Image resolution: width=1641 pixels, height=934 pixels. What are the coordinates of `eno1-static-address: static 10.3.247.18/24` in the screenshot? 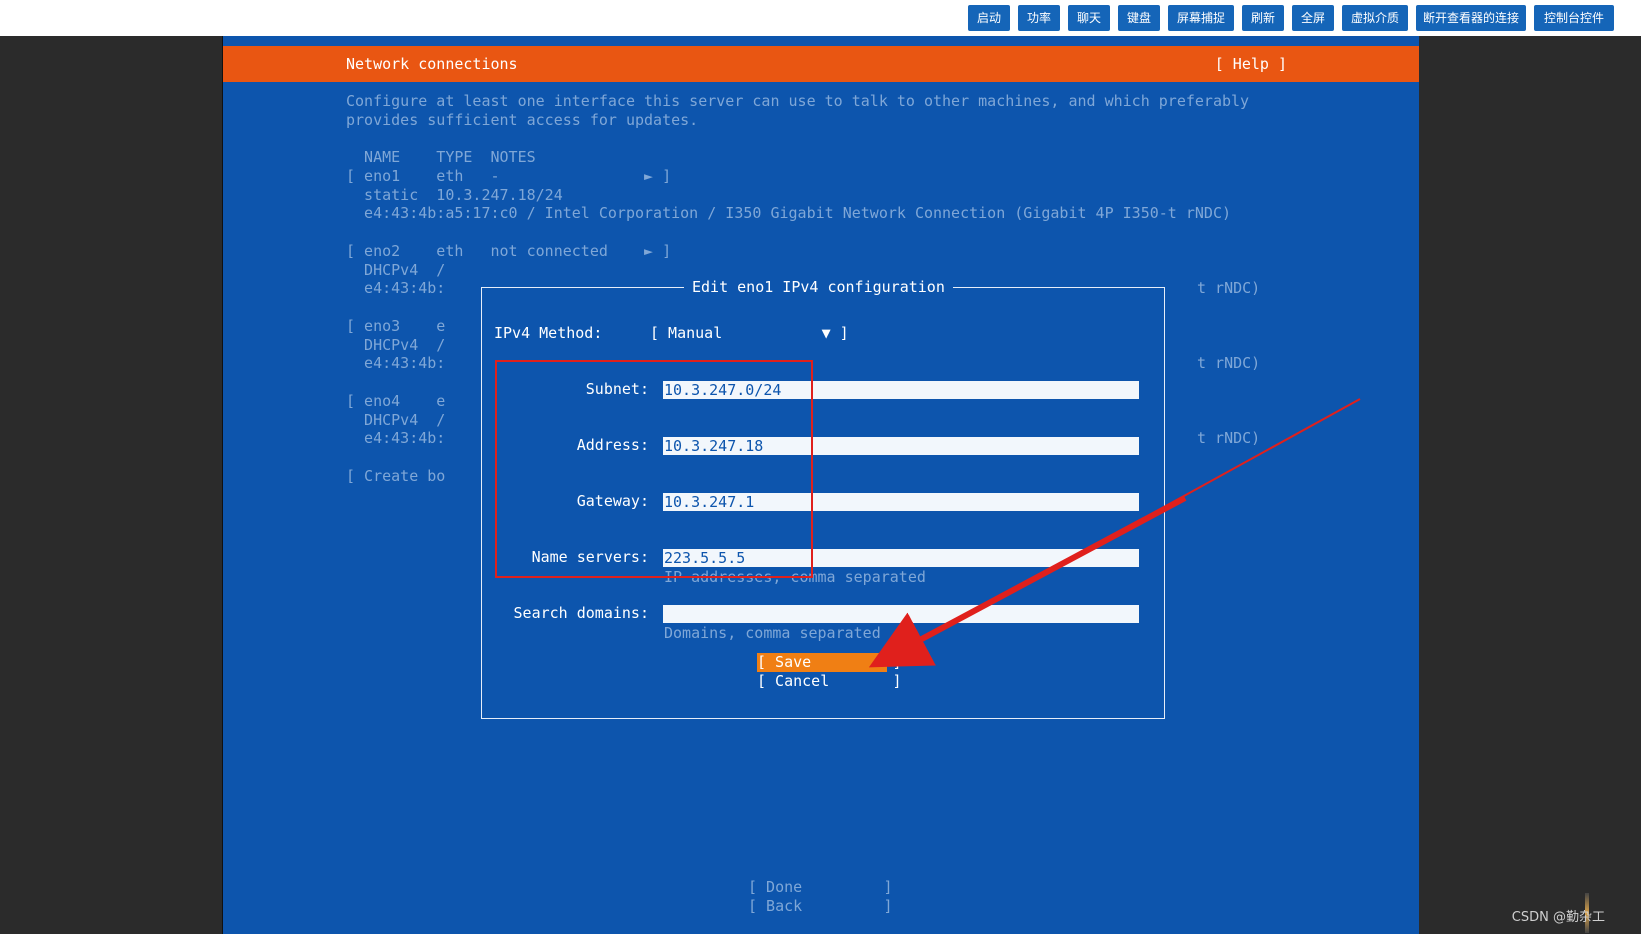 It's located at (454, 195).